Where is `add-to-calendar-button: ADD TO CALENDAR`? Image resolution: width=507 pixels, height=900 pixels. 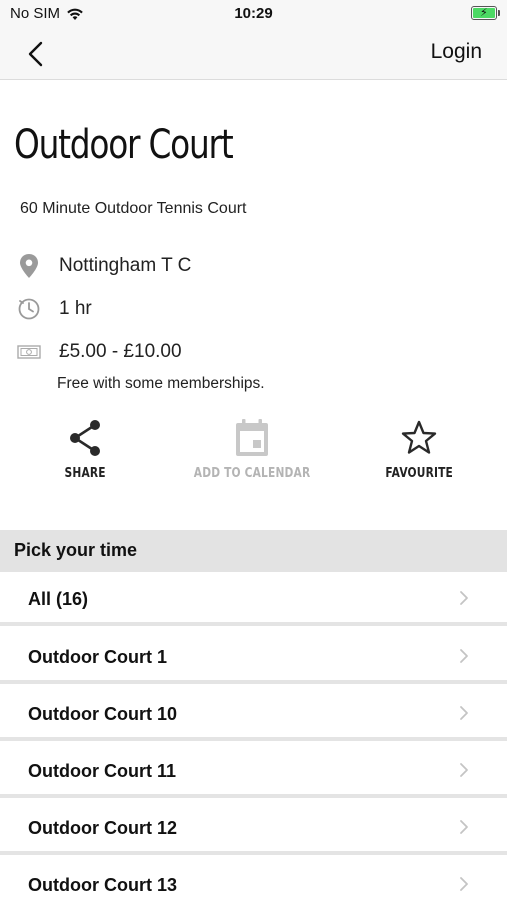 add-to-calendar-button: ADD TO CALENDAR is located at coordinates (252, 448).